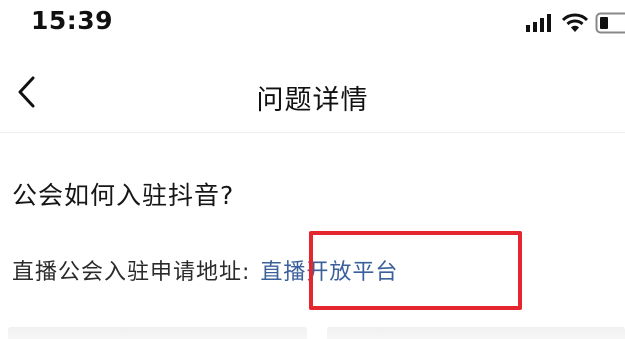 This screenshot has height=339, width=625. I want to click on answer-label: 直播公会入驻申请地址:, so click(131, 272).